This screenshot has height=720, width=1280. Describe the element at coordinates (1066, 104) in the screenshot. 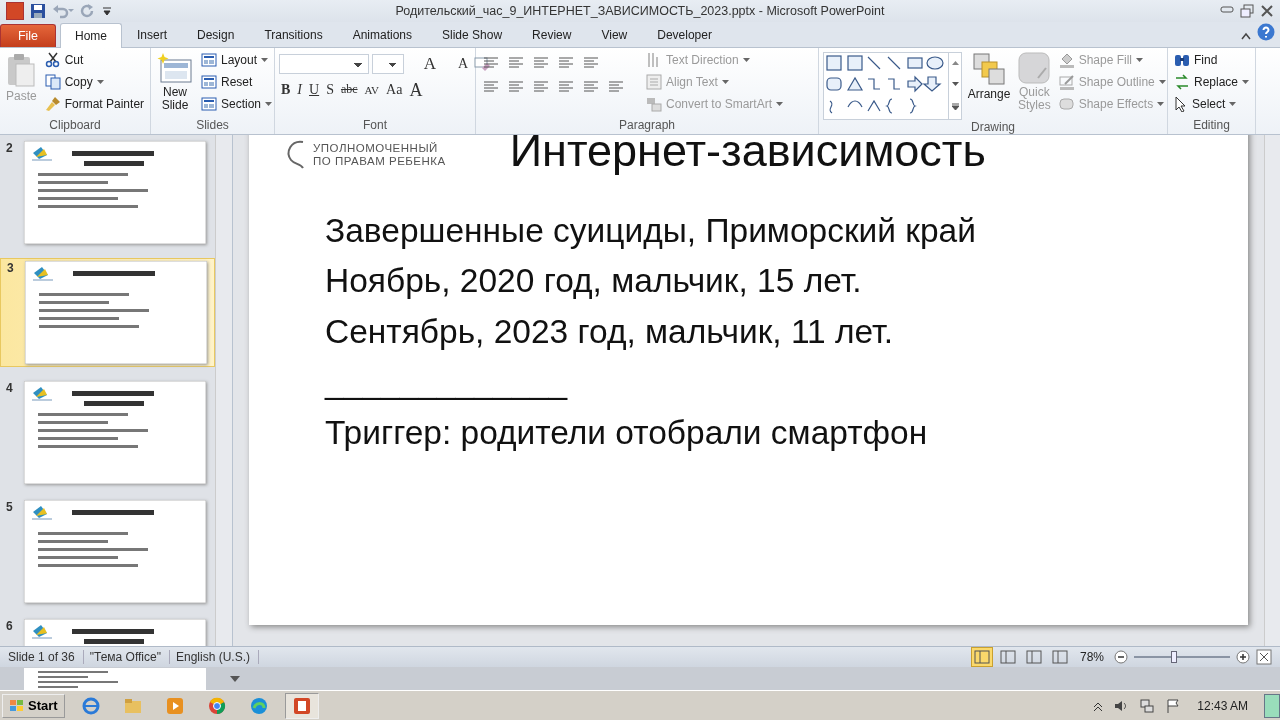

I see `shape-effects-icon` at that location.